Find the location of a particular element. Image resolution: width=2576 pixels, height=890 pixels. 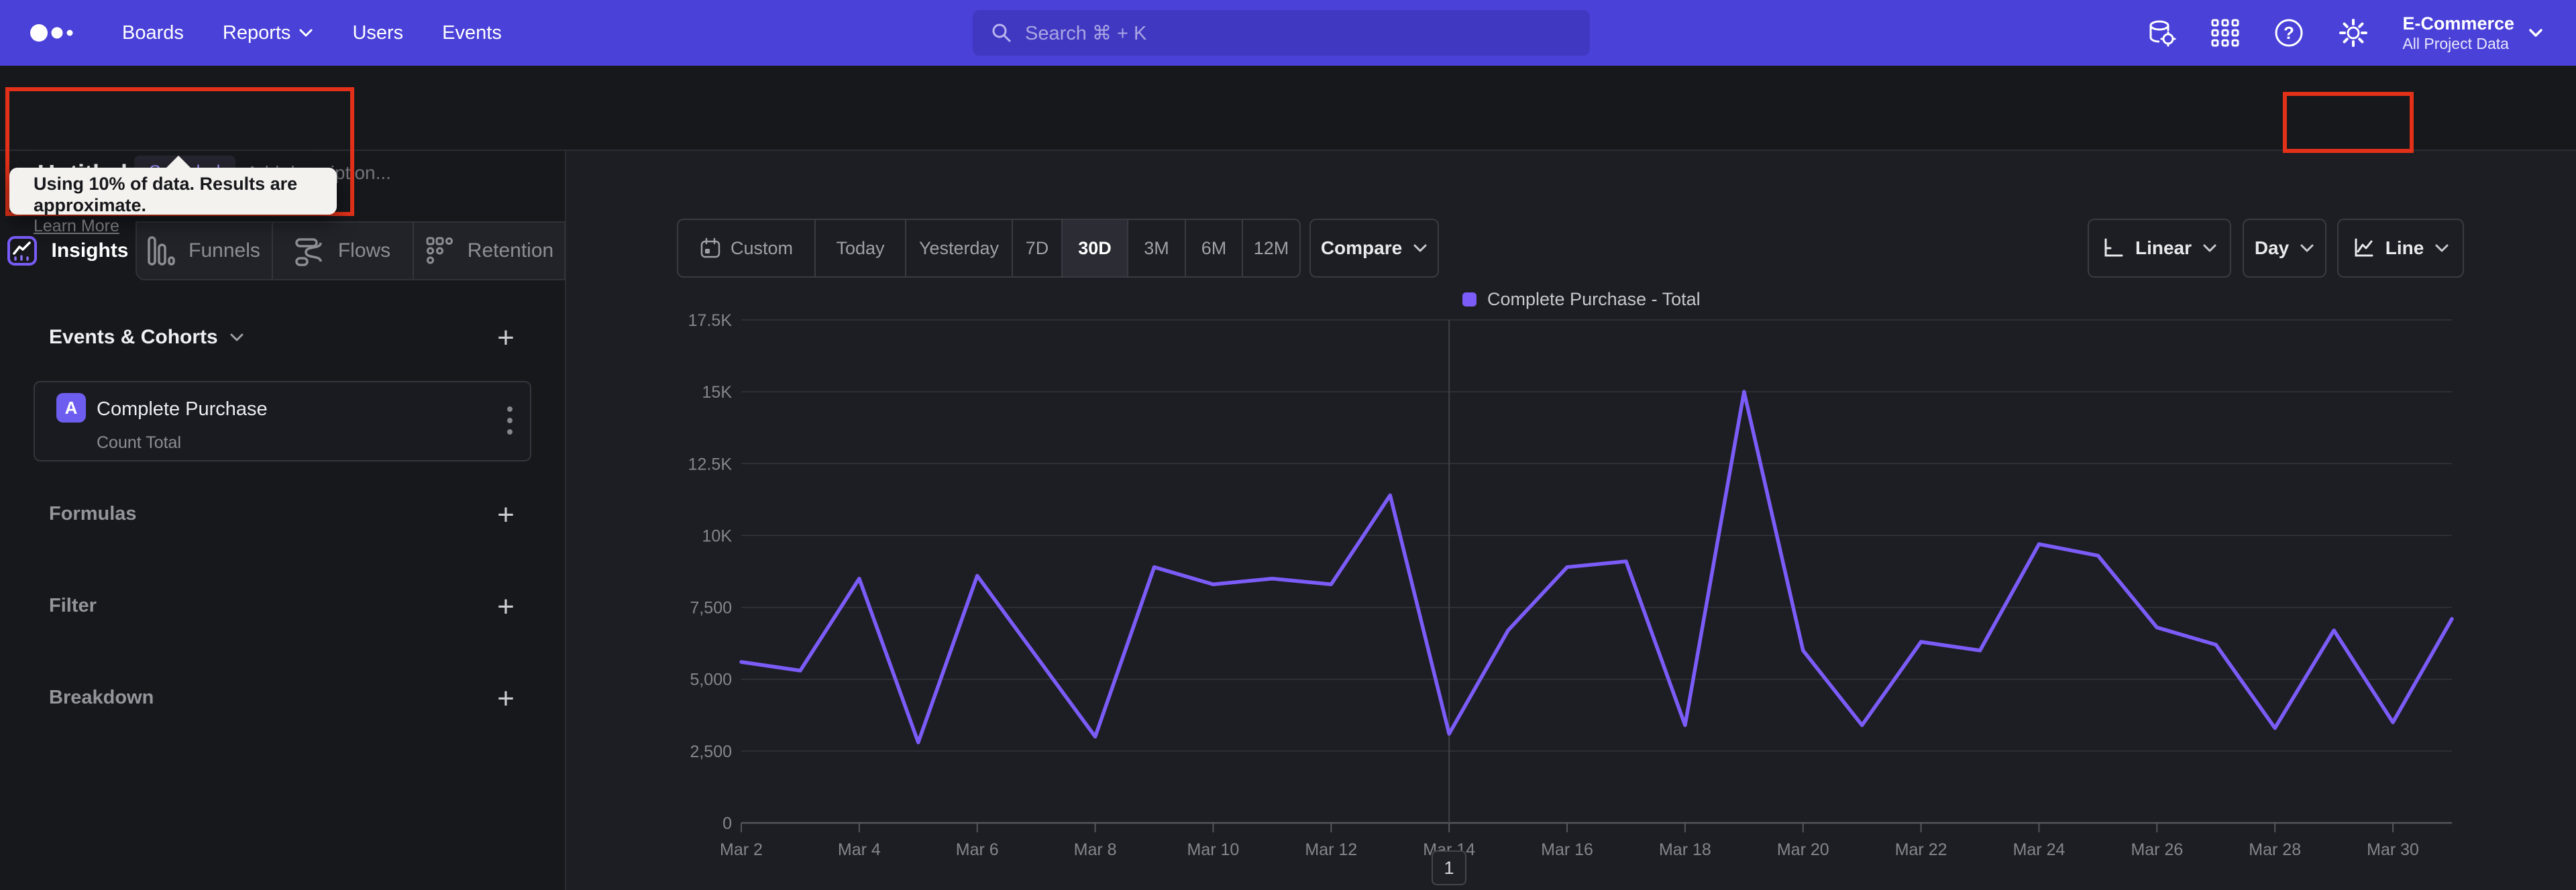

svg-text: 10K is located at coordinates (717, 535).